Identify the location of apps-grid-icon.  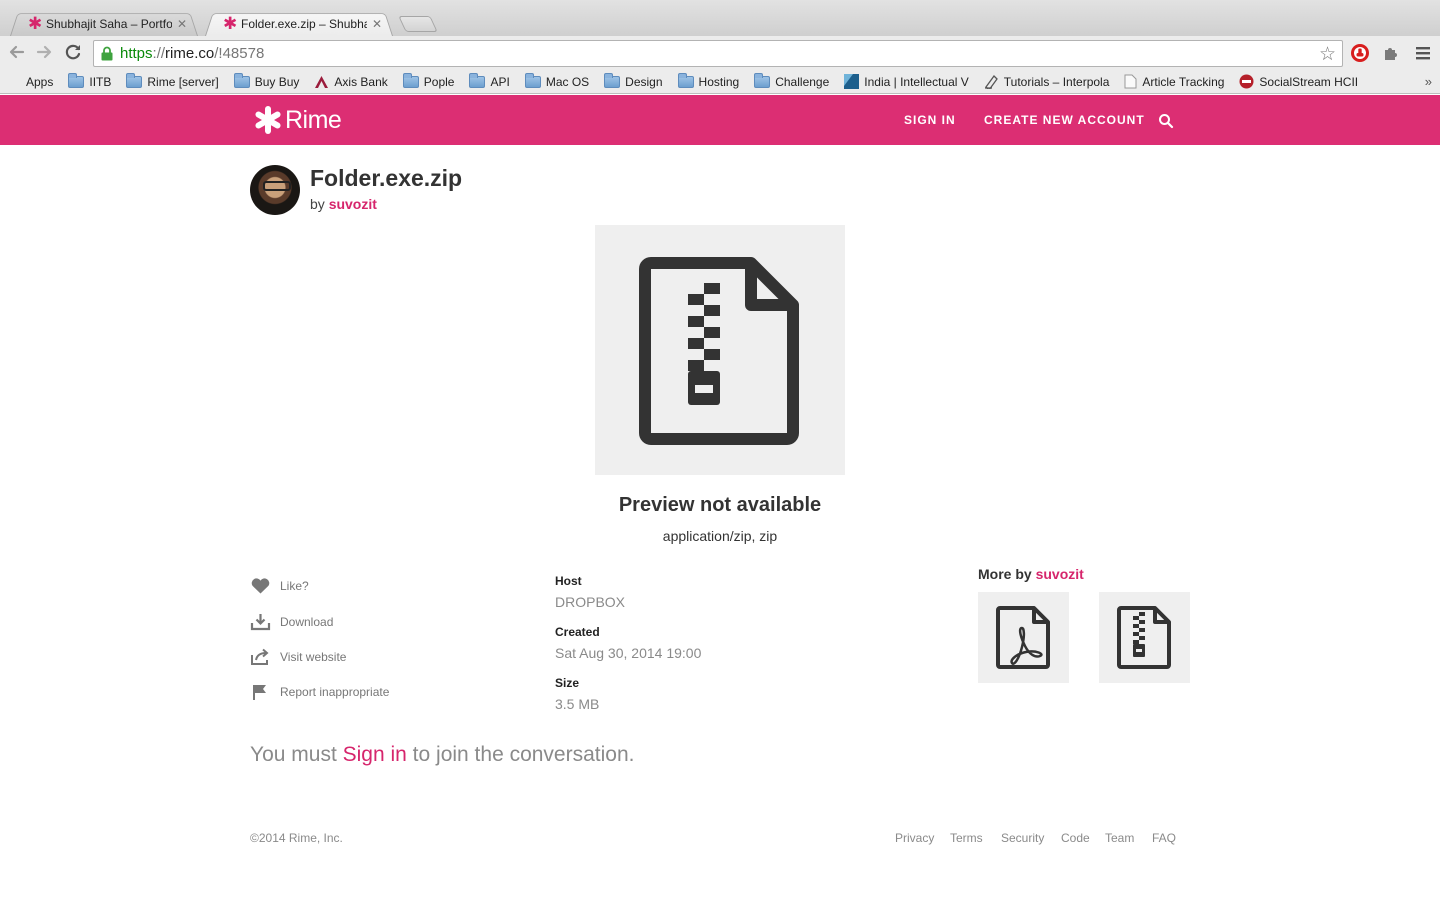
(14, 81).